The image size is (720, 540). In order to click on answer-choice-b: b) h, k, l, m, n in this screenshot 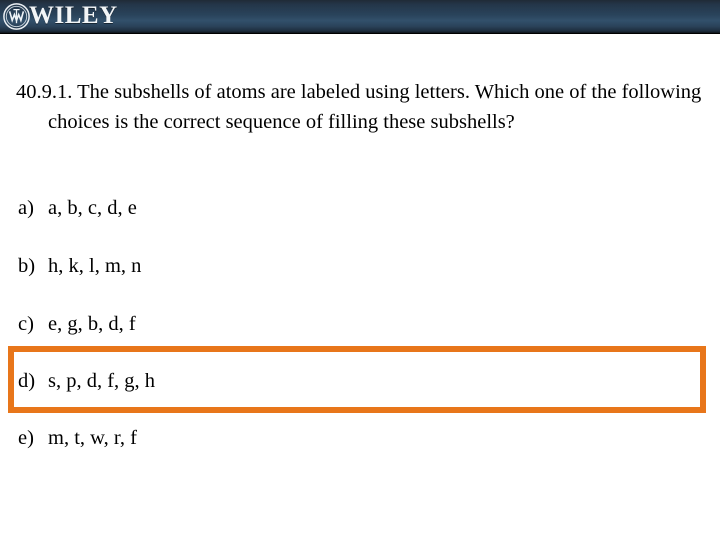, I will do `click(348, 266)`.